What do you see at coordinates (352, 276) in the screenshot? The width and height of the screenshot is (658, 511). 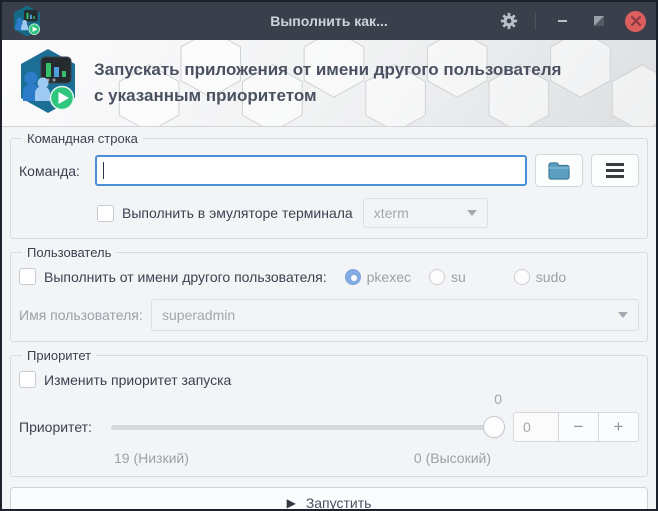 I see `radio-pkexec-button` at bounding box center [352, 276].